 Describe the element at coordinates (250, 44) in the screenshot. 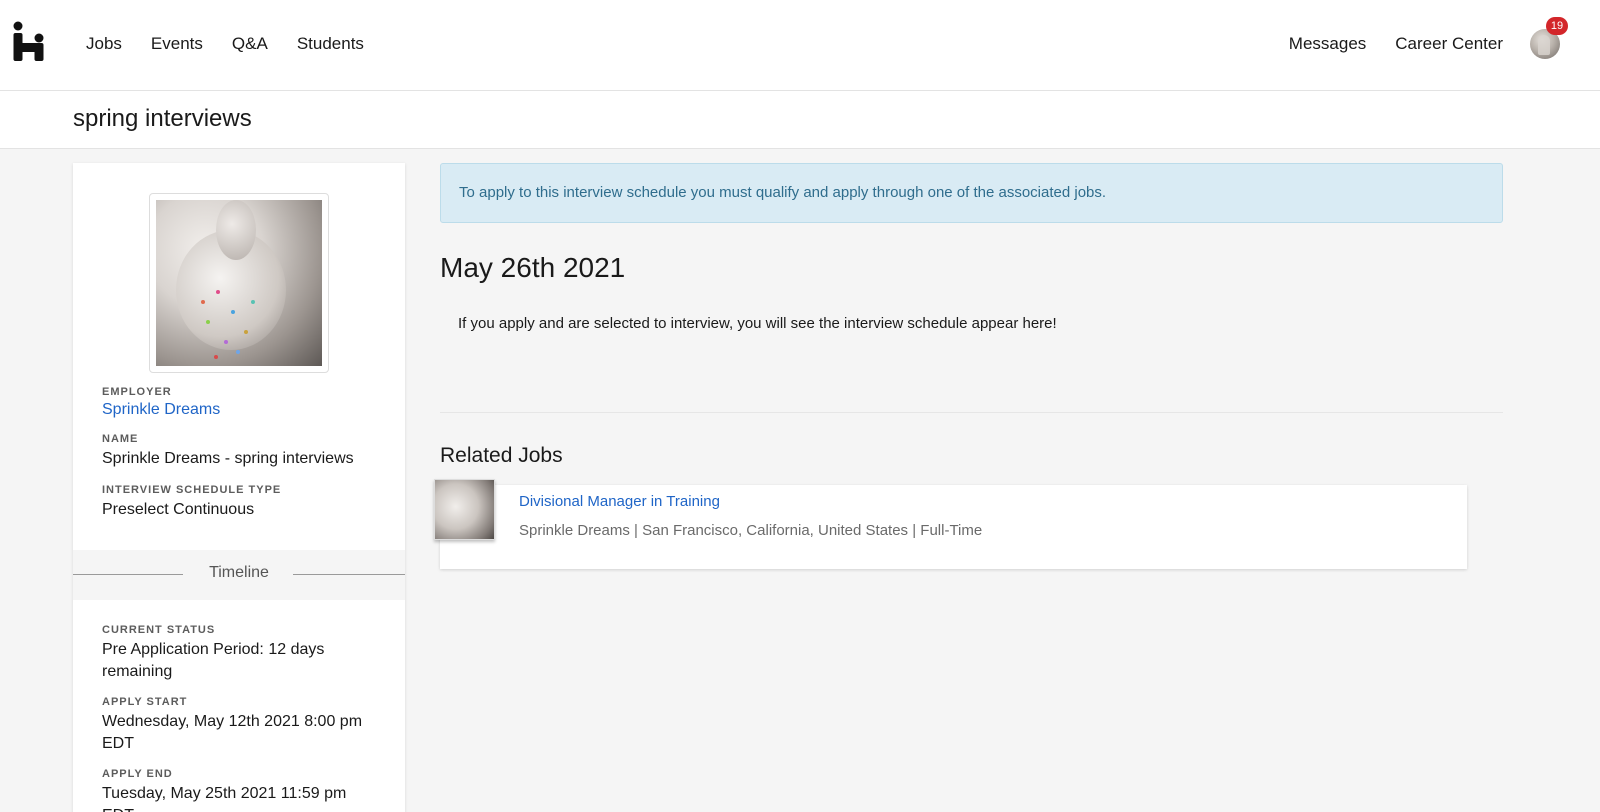

I see `nav-qa: Q&A` at that location.